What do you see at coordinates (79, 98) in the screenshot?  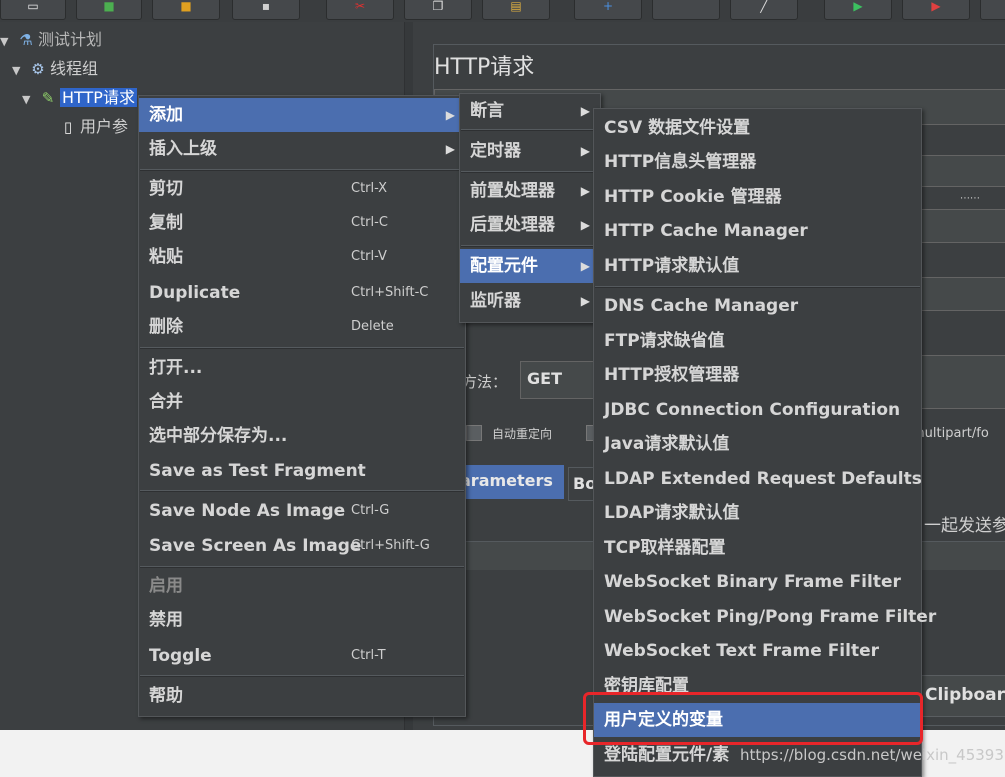 I see `tree-item-http-request: ▼ ✎ HTTP请求` at bounding box center [79, 98].